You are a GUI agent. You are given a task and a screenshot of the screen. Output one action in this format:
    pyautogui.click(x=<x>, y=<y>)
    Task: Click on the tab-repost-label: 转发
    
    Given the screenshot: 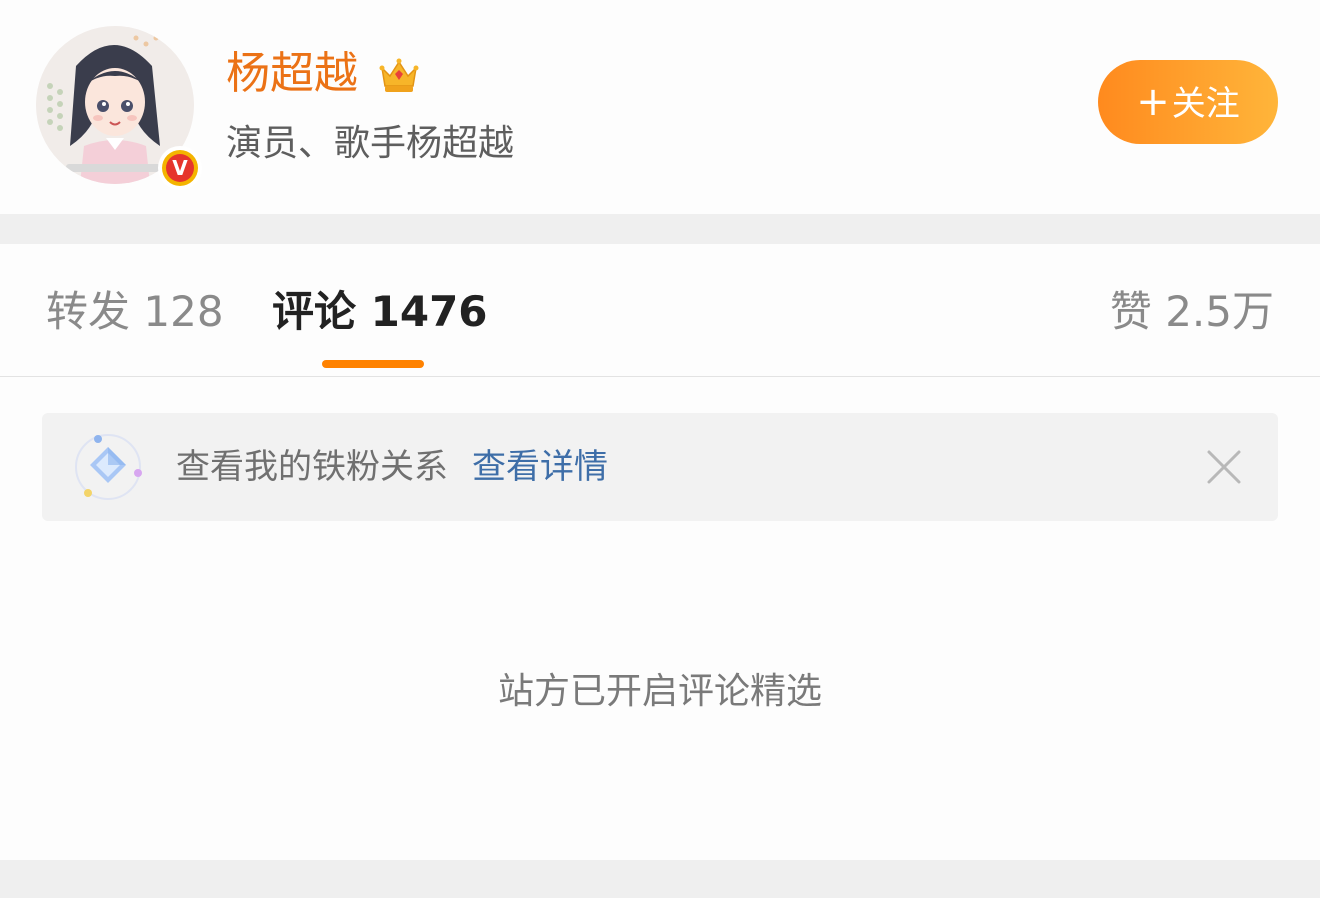 What is the action you would take?
    pyautogui.click(x=88, y=311)
    